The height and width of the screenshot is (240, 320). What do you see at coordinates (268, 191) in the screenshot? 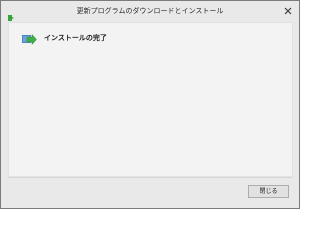
I see `close-button: 閉じる` at bounding box center [268, 191].